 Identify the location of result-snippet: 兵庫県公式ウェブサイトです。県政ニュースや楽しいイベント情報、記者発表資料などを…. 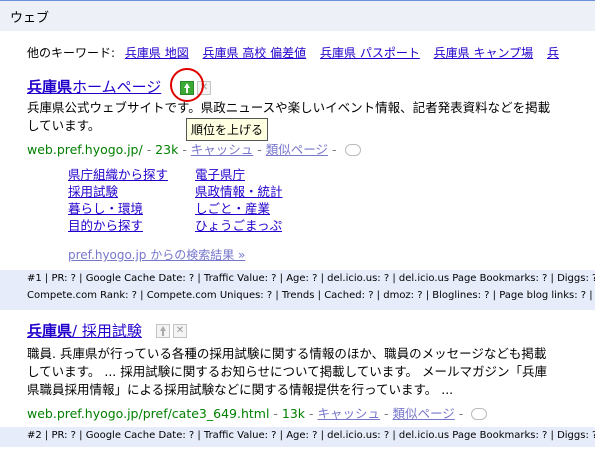
(307, 117).